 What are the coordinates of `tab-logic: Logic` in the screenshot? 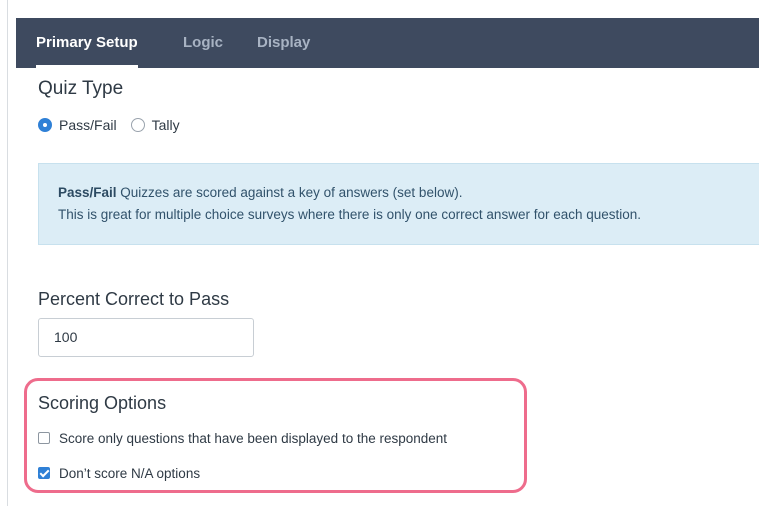 It's located at (203, 43).